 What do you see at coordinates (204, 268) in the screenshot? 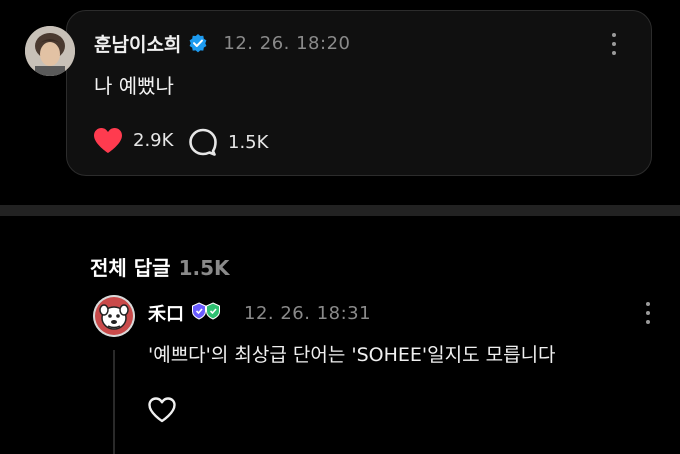
I see `replies-count: 1.5K` at bounding box center [204, 268].